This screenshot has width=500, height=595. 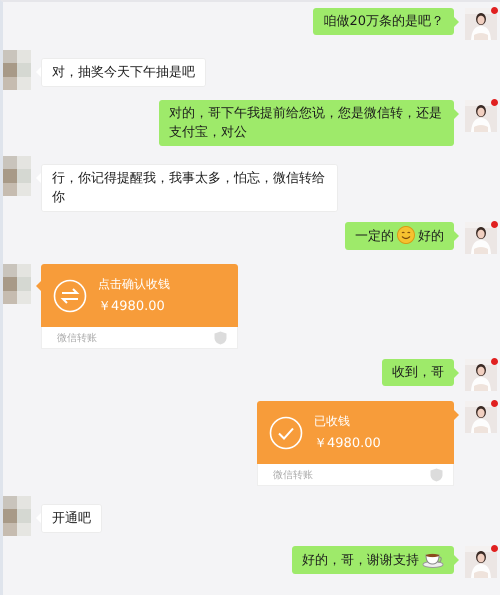 What do you see at coordinates (406, 235) in the screenshot?
I see `smiley-icon` at bounding box center [406, 235].